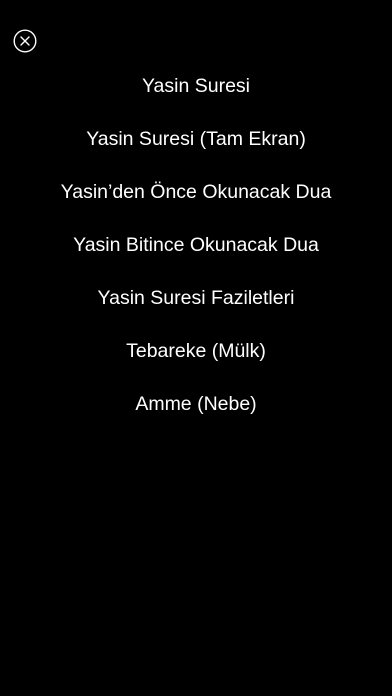  I want to click on menu-item-yasin-suresi-tam-ekran: Yasin Suresi (Tam Ekran), so click(196, 139).